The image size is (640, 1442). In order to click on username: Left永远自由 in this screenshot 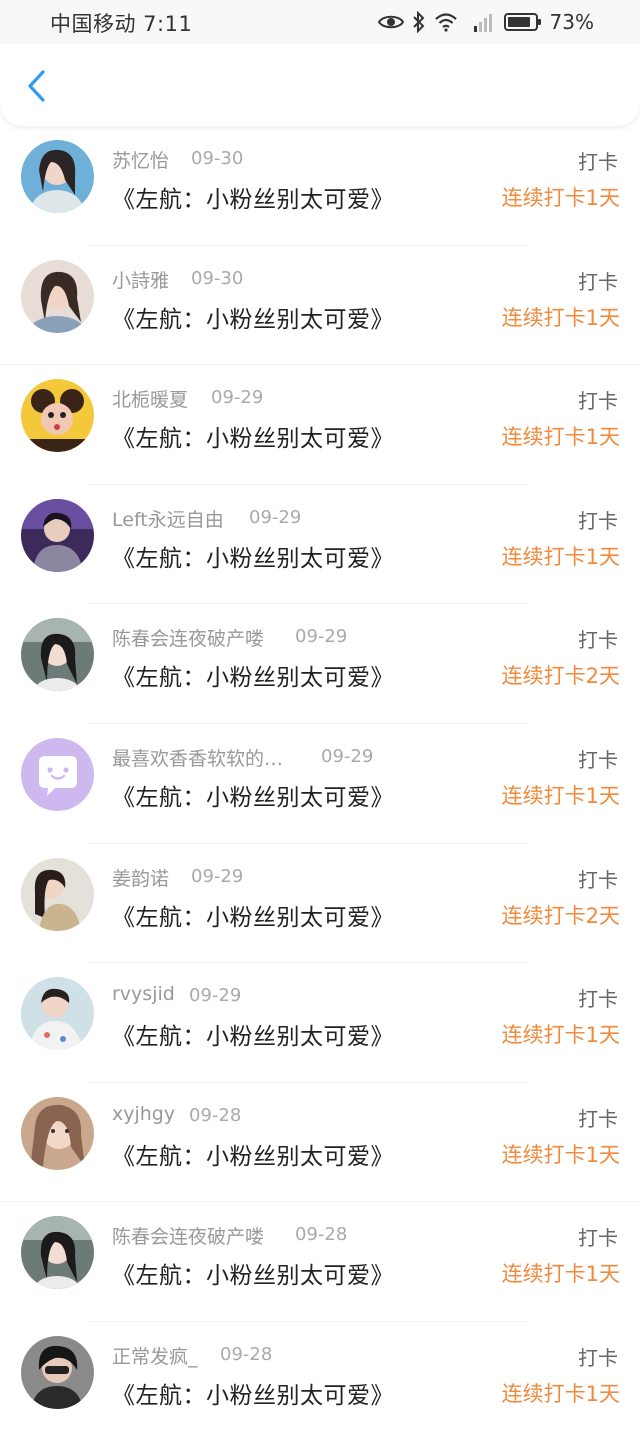, I will do `click(168, 518)`.